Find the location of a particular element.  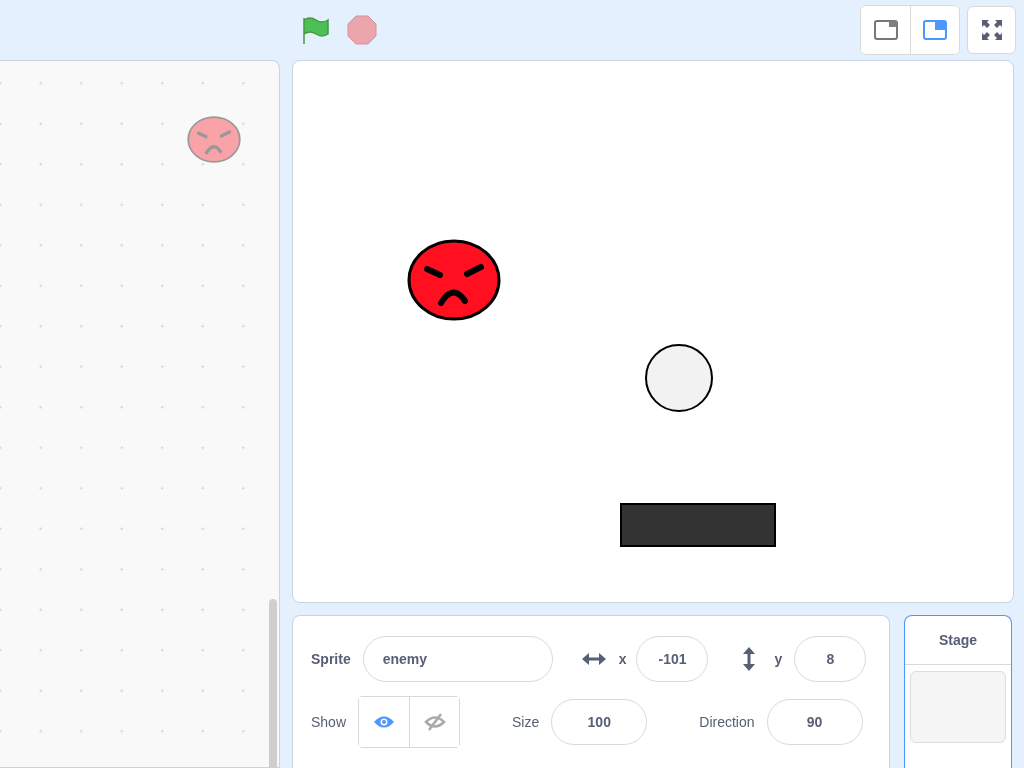

show-label: Show is located at coordinates (329, 722).